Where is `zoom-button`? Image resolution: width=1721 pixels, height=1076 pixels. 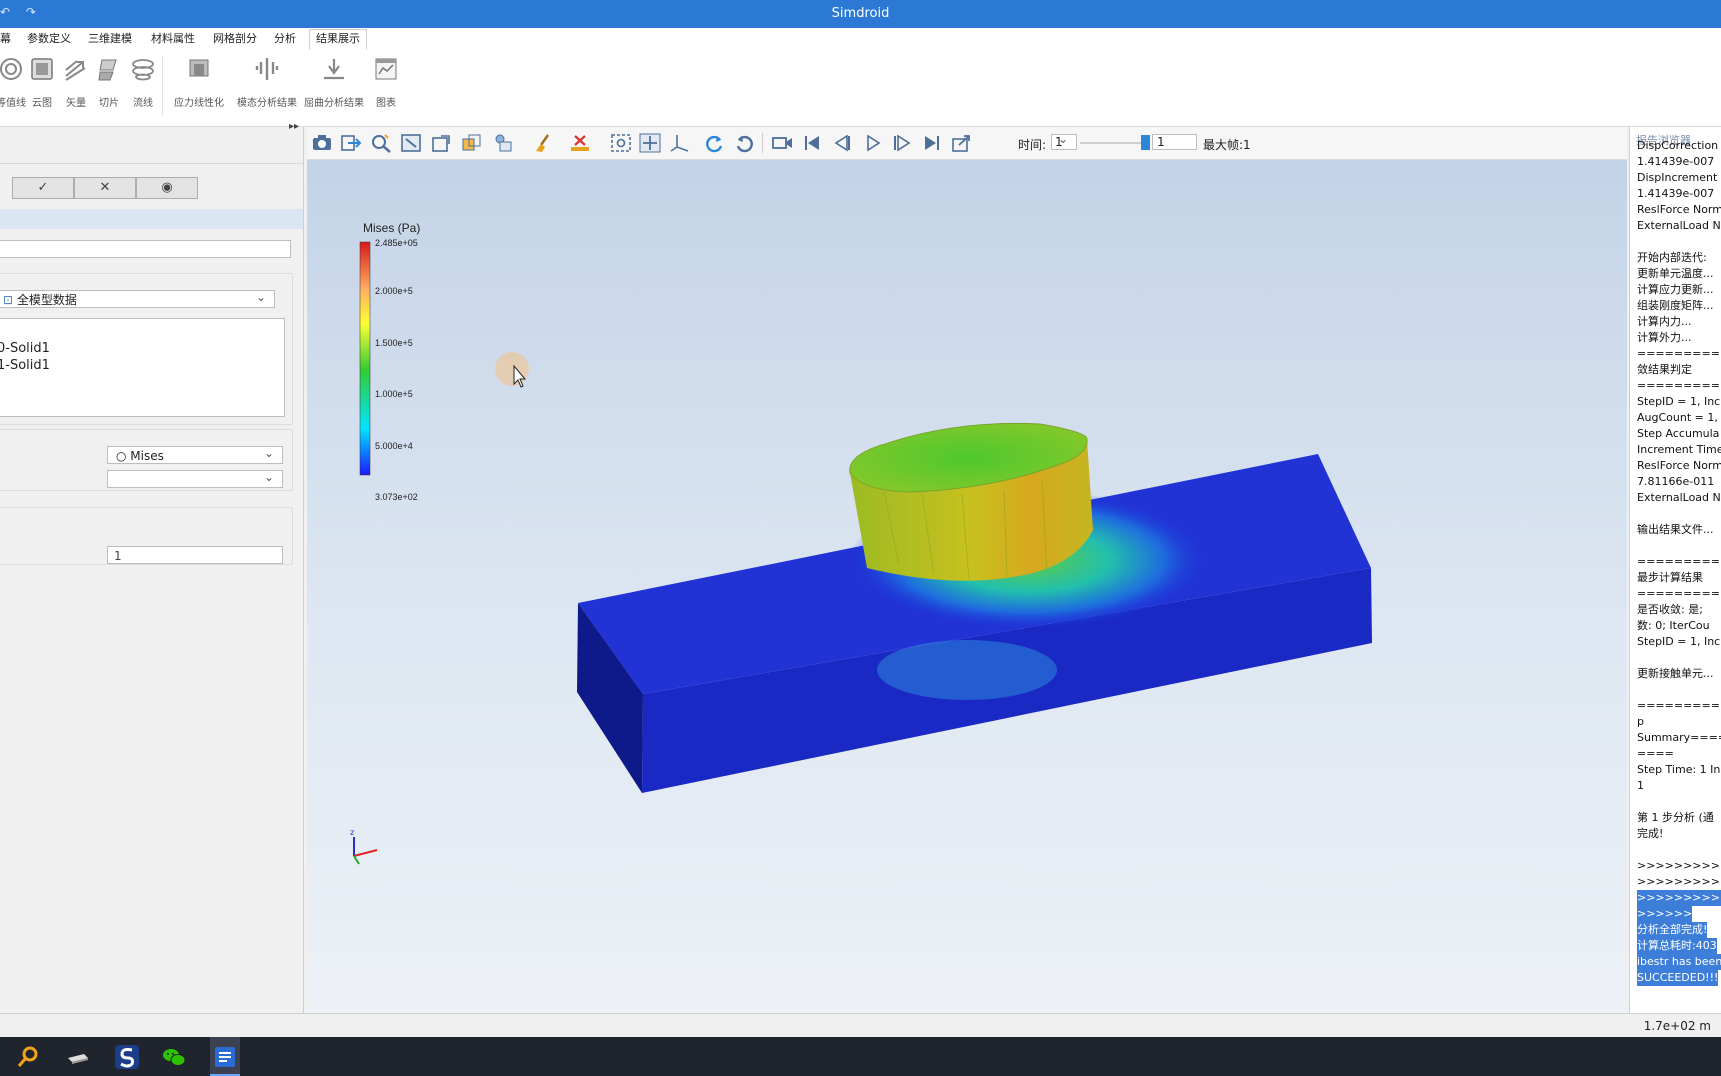
zoom-button is located at coordinates (381, 143).